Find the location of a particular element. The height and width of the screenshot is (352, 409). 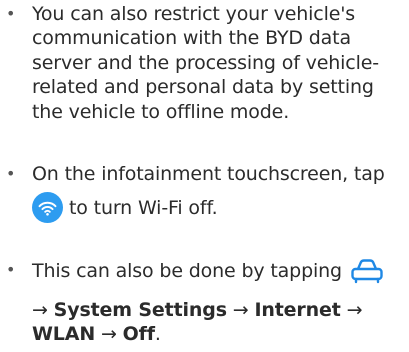

path-step-internet: Internet is located at coordinates (297, 310).